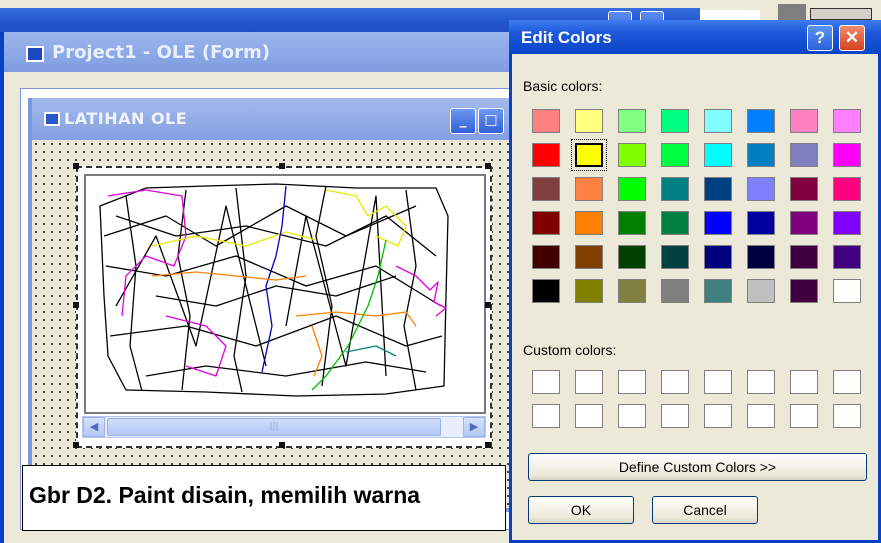  I want to click on custom-colors-label: Custom colors:, so click(570, 350).